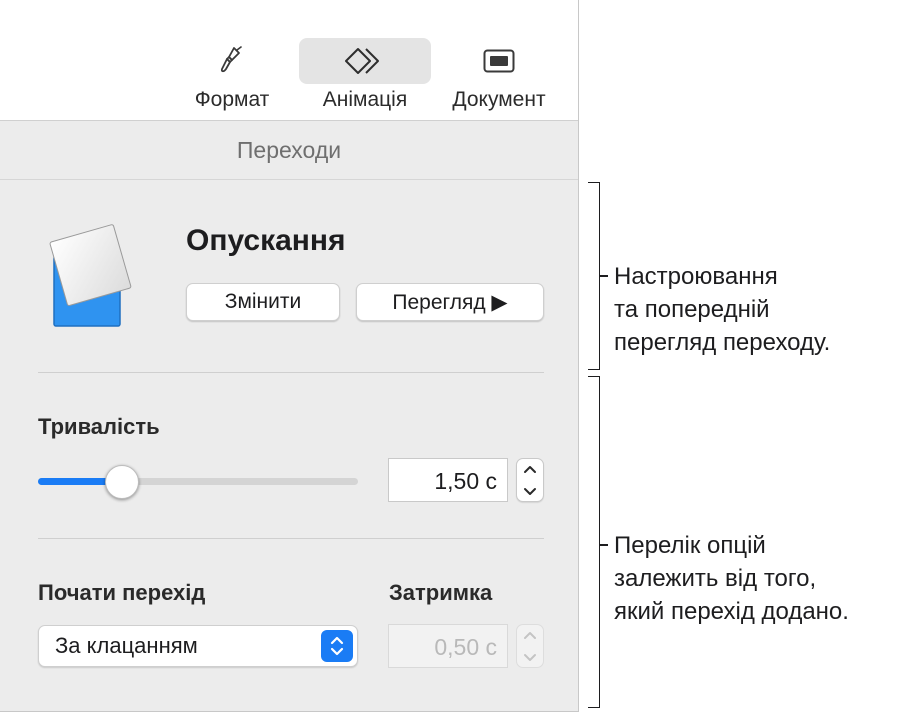  I want to click on start-transition-label: Почати перехід, so click(122, 592).